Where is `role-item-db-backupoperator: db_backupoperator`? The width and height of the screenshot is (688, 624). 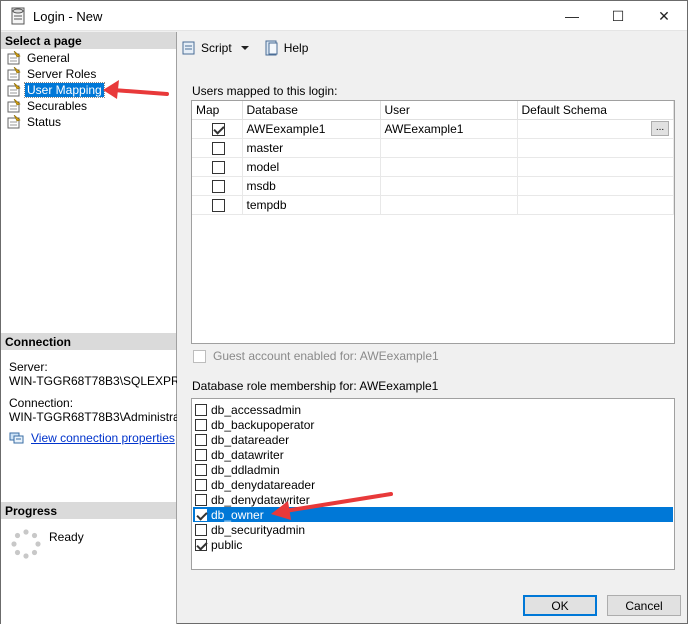
role-item-db-backupoperator: db_backupoperator is located at coordinates (433, 424).